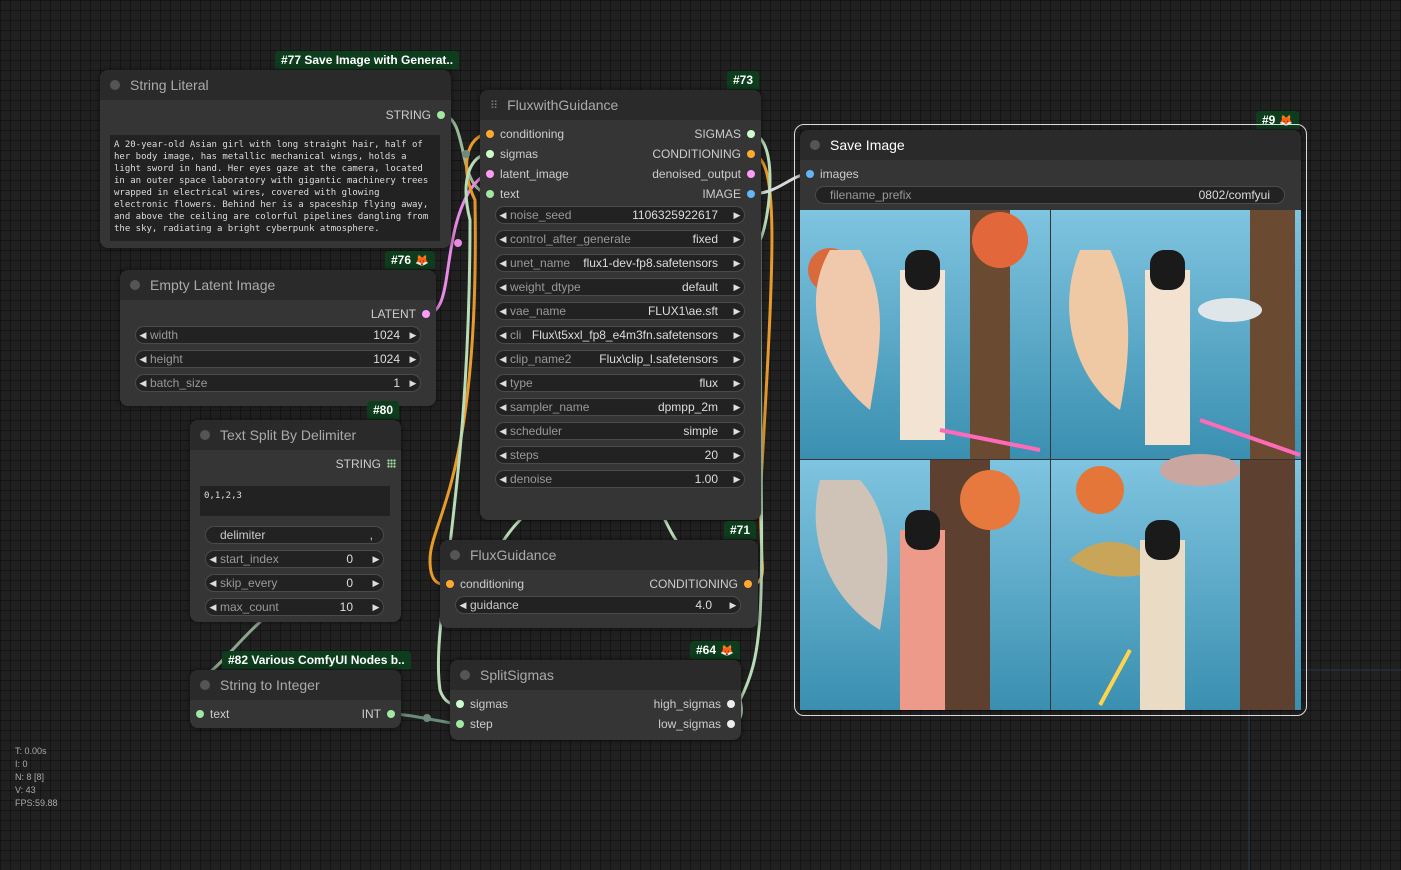  I want to click on output-slot-image: IMAGE, so click(721, 194).